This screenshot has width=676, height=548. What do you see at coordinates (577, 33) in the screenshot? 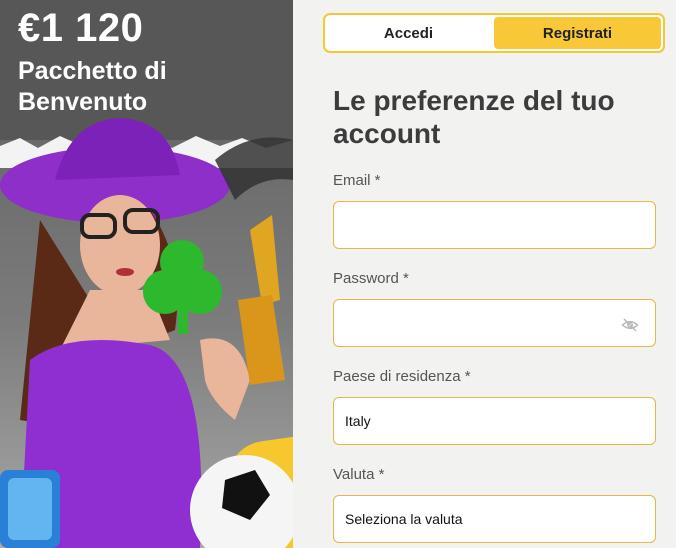
I see `tab-register: Registrati` at bounding box center [577, 33].